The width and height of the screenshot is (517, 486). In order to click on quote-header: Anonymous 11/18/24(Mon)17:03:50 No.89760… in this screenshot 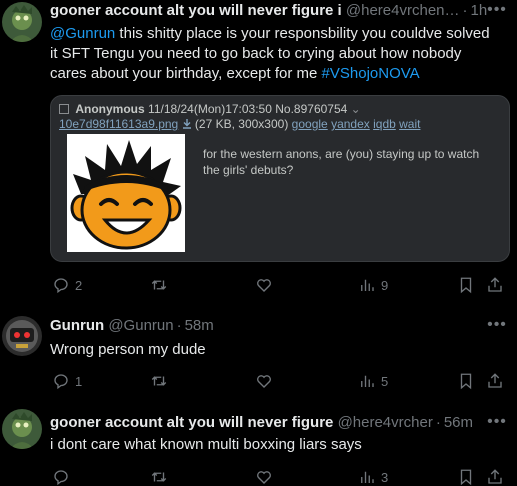, I will do `click(210, 109)`.